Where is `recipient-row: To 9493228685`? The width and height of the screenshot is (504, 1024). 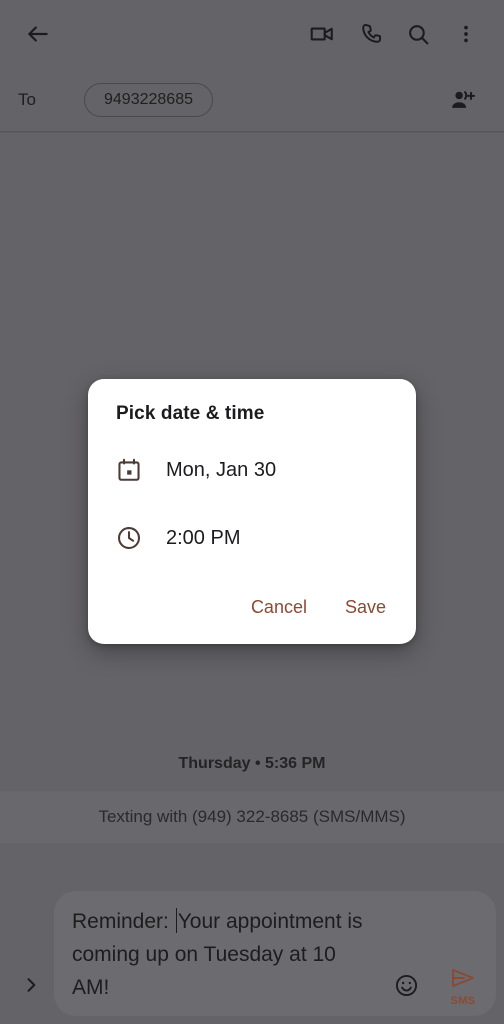 recipient-row: To 9493228685 is located at coordinates (252, 100).